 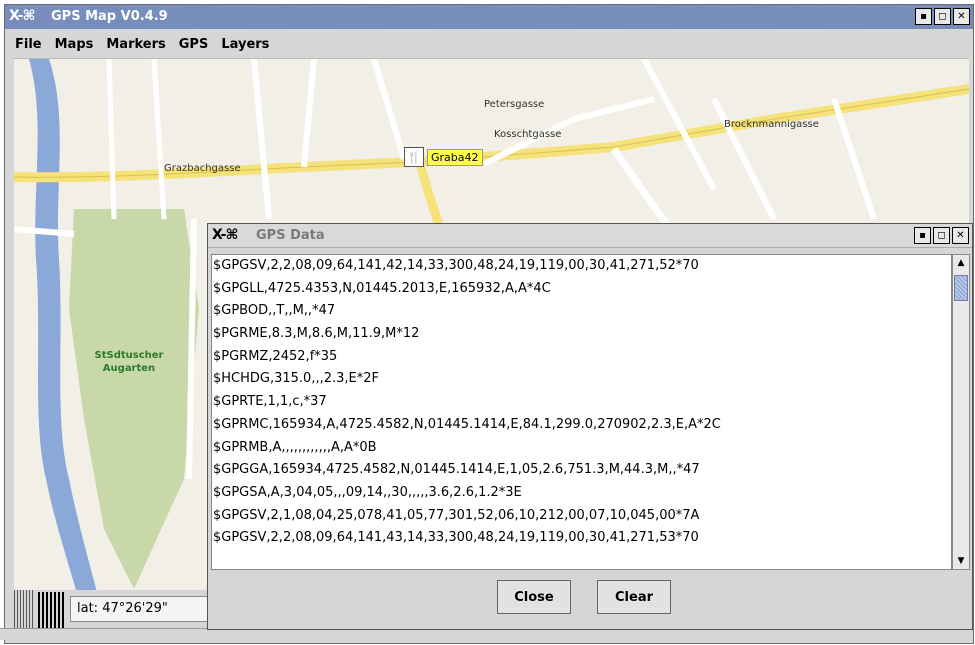 I want to click on close-window-button: ✕, so click(x=961, y=16).